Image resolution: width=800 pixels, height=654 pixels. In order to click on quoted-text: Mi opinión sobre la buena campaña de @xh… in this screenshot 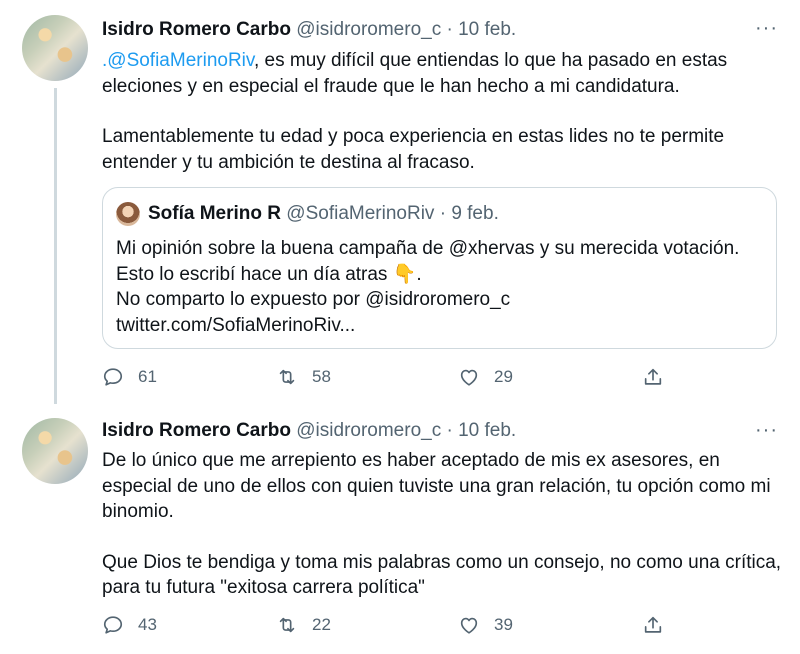, I will do `click(441, 287)`.